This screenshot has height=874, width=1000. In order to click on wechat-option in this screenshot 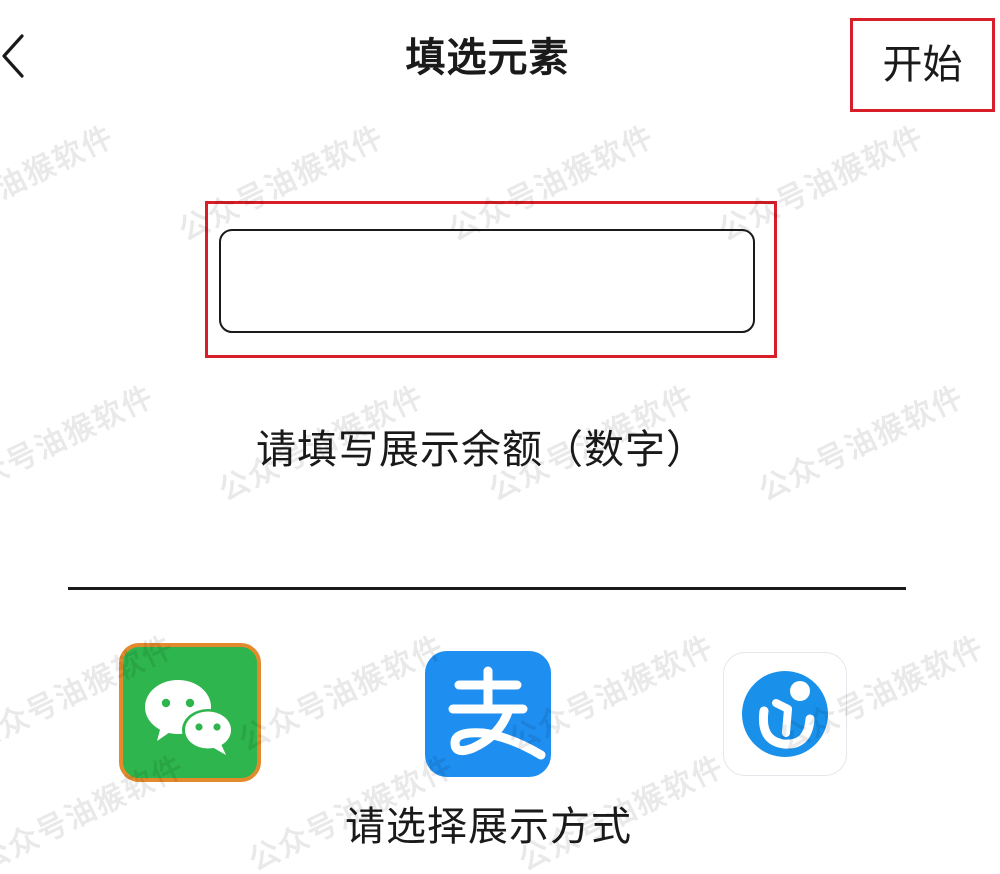, I will do `click(190, 712)`.